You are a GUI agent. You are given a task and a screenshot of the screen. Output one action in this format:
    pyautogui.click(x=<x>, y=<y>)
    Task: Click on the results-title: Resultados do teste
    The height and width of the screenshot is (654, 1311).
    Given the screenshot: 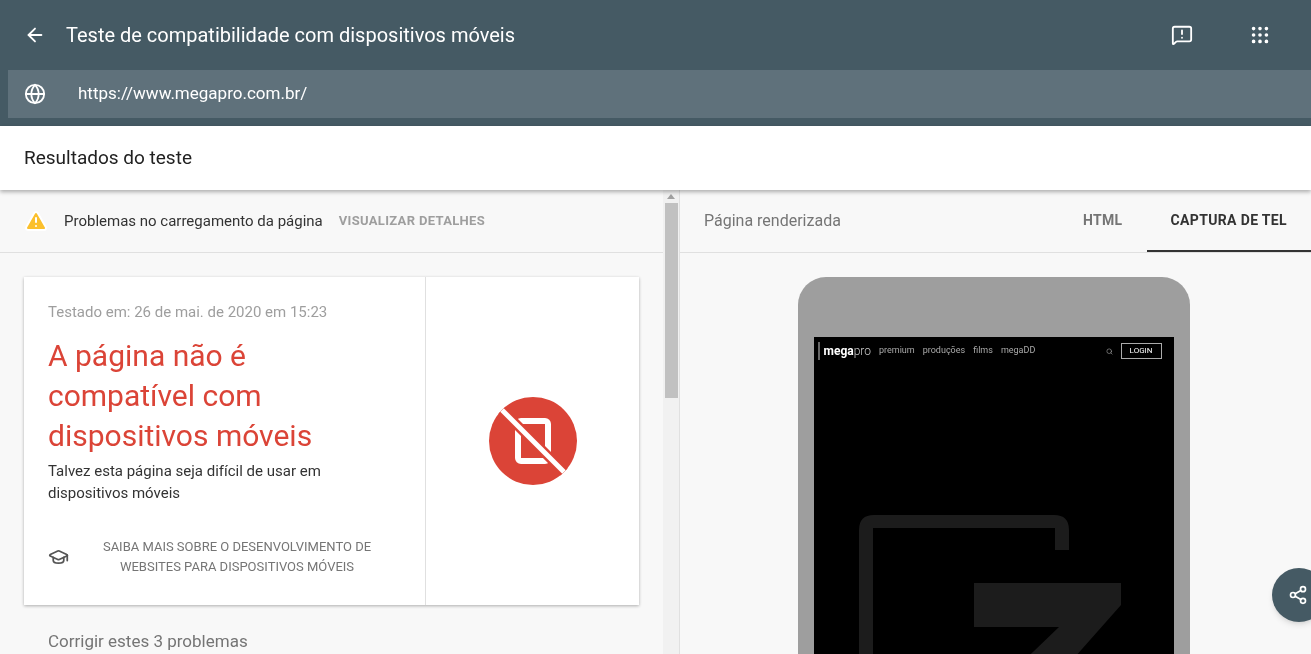 What is the action you would take?
    pyautogui.click(x=108, y=157)
    